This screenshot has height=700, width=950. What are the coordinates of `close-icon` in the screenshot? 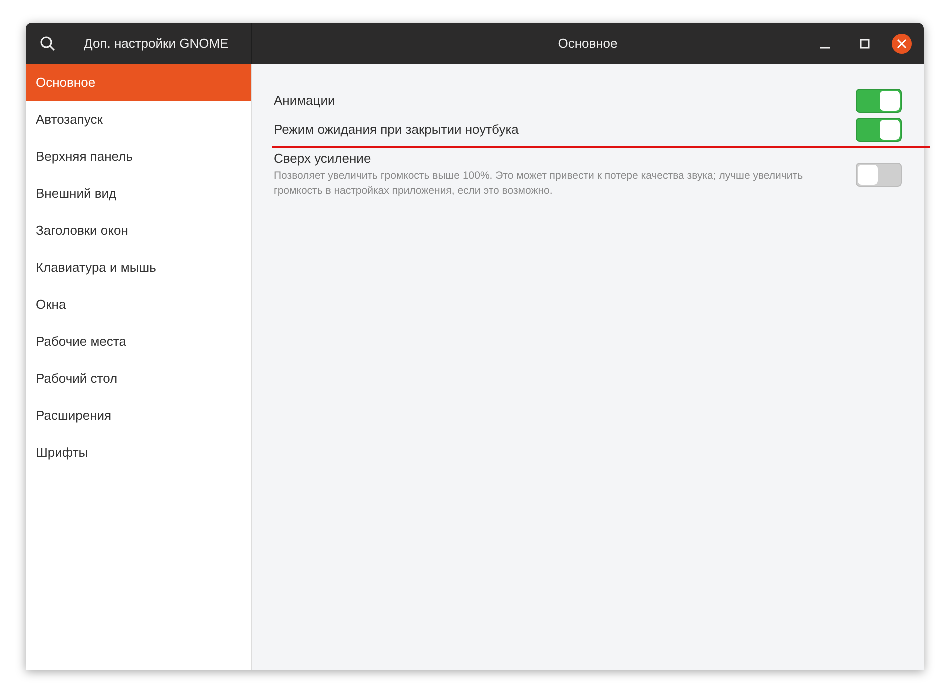 It's located at (902, 43).